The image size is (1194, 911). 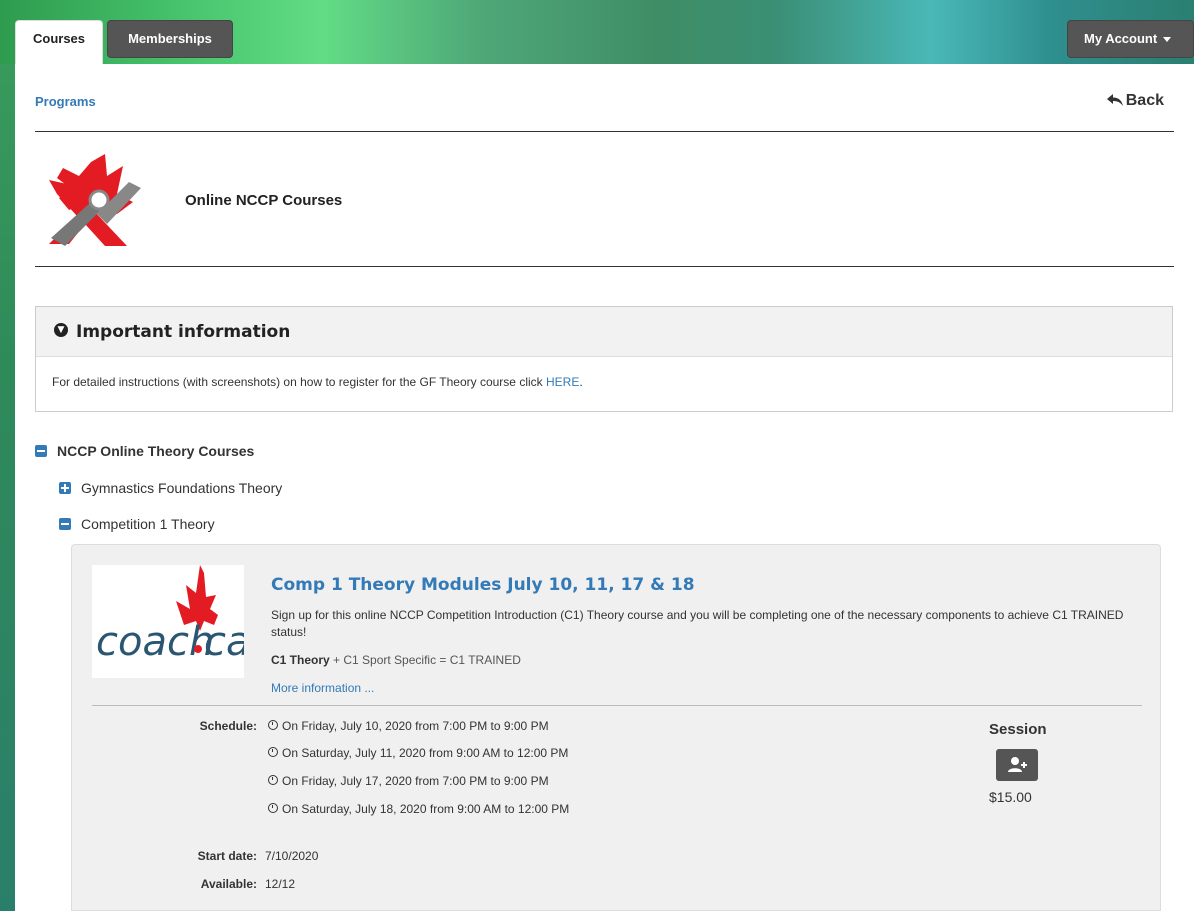 What do you see at coordinates (156, 451) in the screenshot?
I see `tree-node-label: NCCP Online Theory Courses` at bounding box center [156, 451].